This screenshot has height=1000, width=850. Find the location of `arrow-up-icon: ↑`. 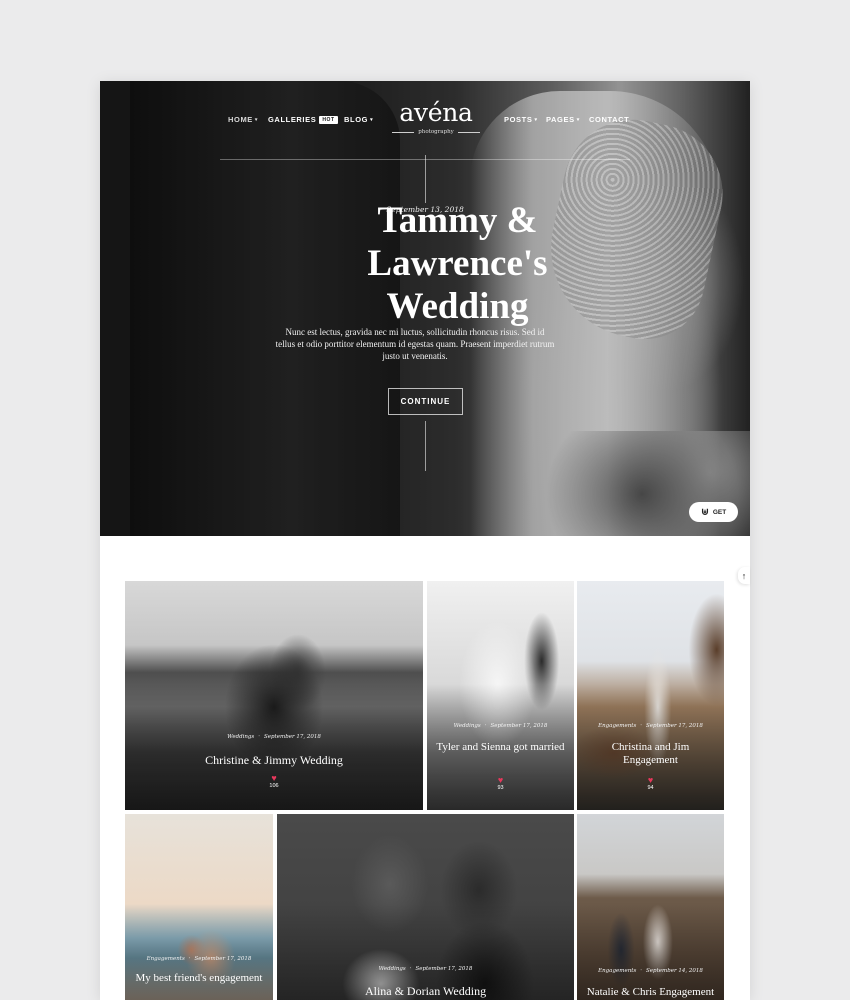

arrow-up-icon: ↑ is located at coordinates (744, 575).